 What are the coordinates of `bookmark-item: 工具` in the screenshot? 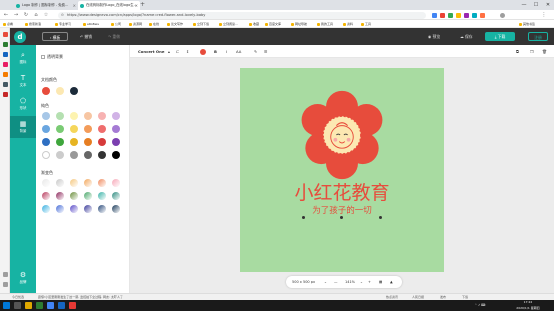 It's located at (365, 24).